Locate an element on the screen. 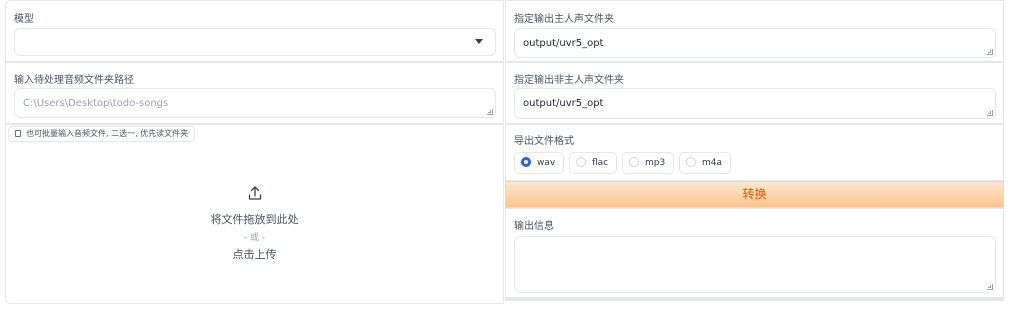 This screenshot has height=323, width=1024. radio-checked-icon is located at coordinates (526, 162).